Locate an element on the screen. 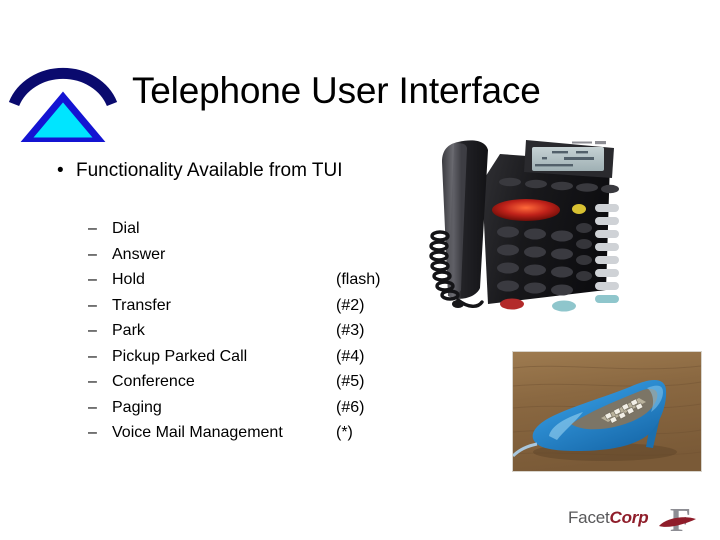  list-item: – Dial is located at coordinates (253, 229).